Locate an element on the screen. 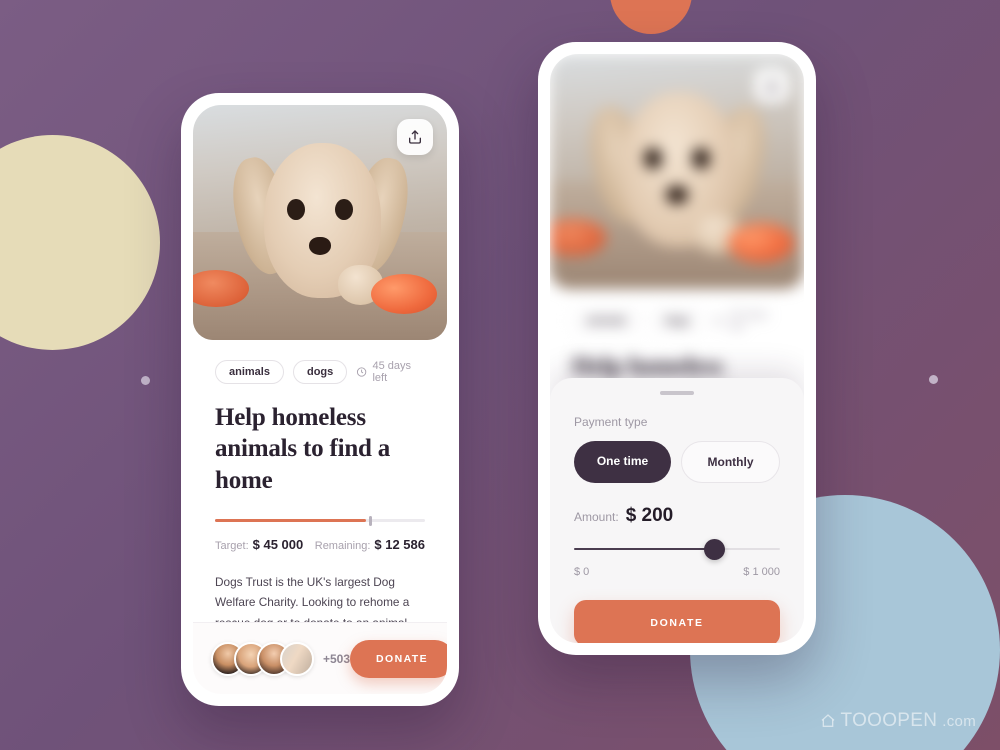 The height and width of the screenshot is (750, 1000). campaign-meta-row: animals dogs 45 days left is located at coordinates (320, 372).